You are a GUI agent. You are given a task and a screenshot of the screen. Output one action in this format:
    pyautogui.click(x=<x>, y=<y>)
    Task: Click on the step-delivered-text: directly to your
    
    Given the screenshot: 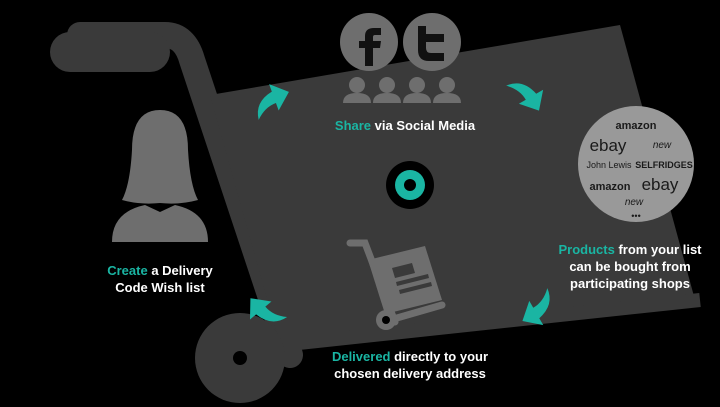 What is the action you would take?
    pyautogui.click(x=439, y=356)
    